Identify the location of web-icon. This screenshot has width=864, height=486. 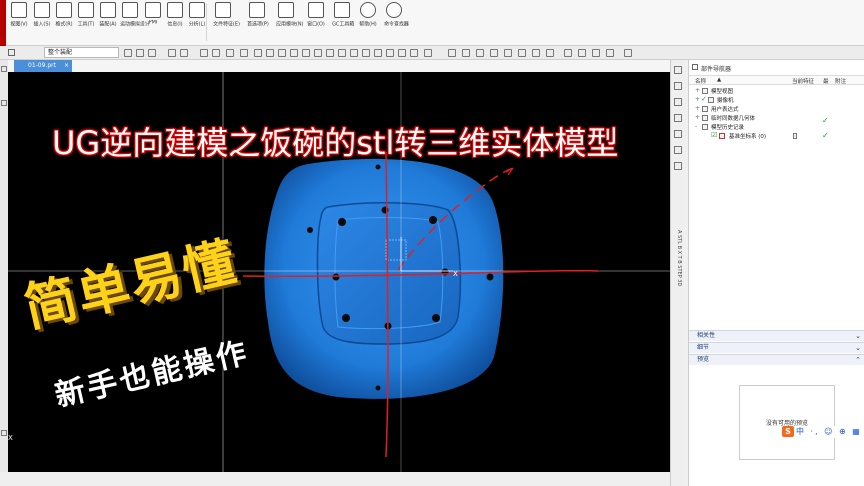
(678, 134).